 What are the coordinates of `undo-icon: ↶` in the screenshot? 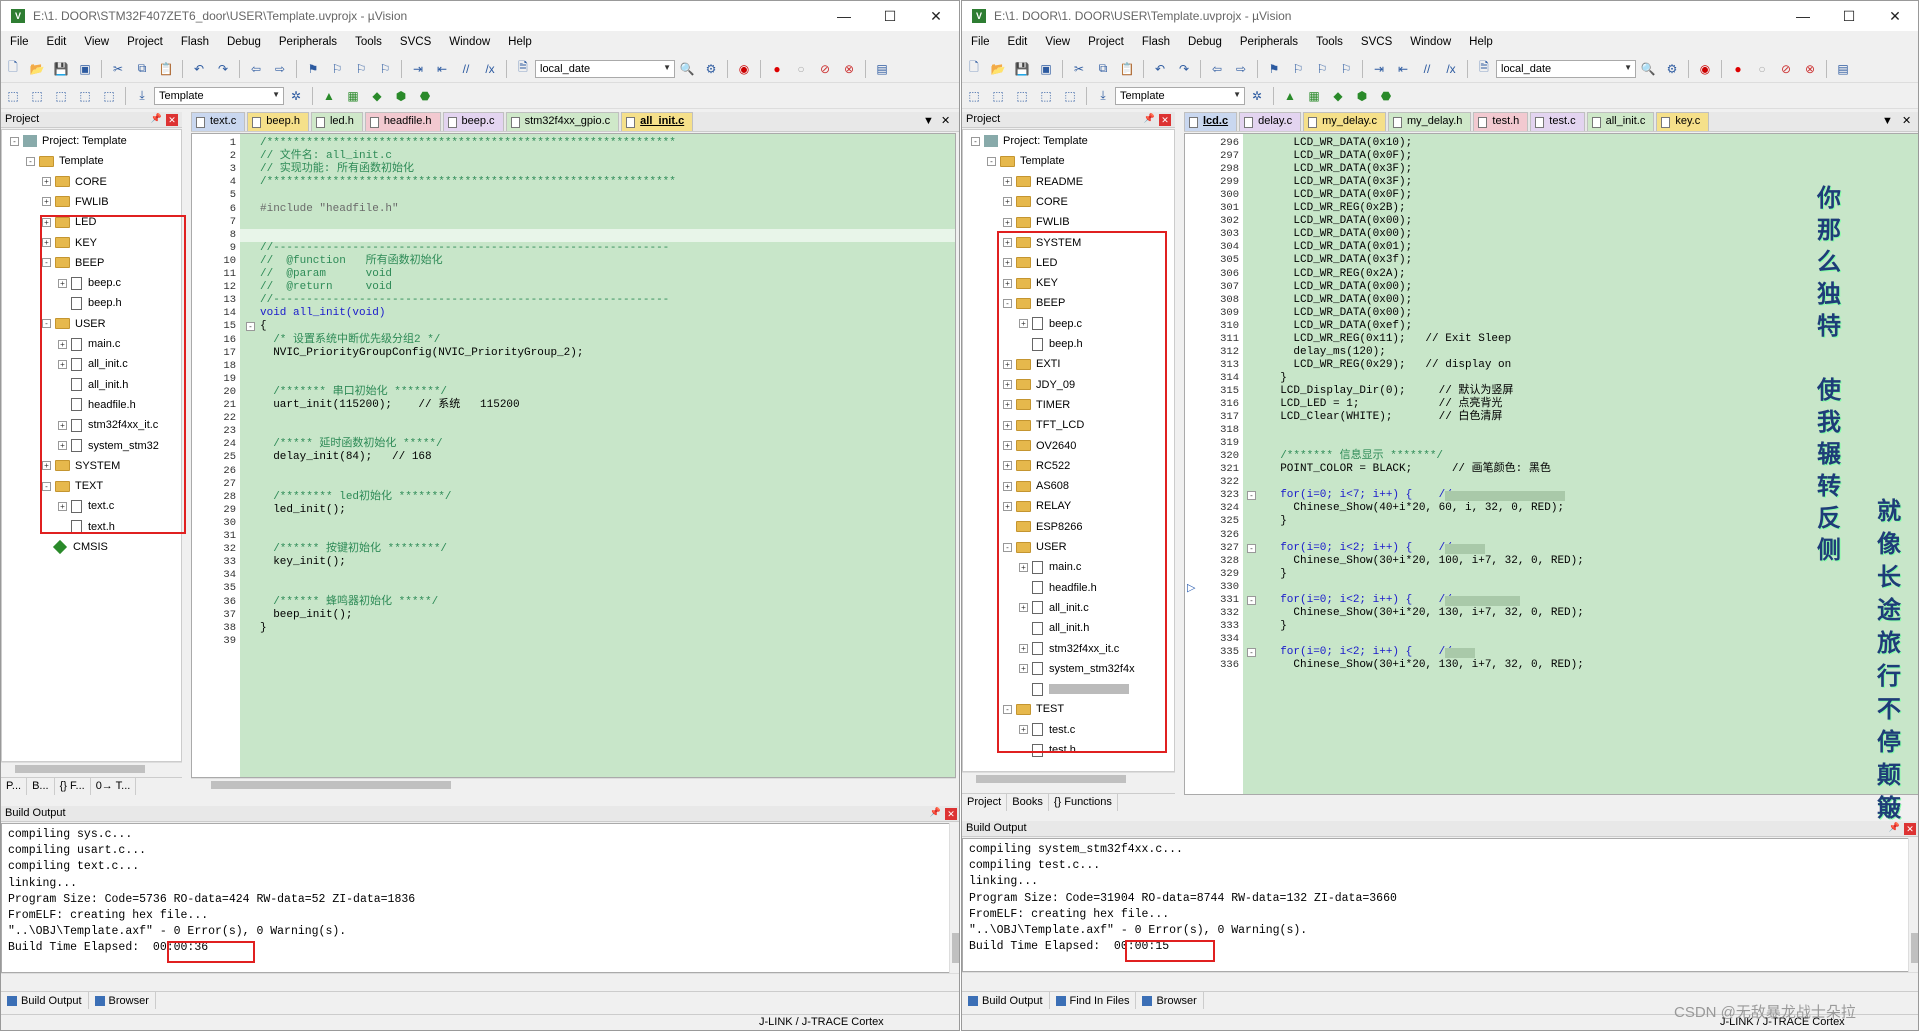 It's located at (1160, 69).